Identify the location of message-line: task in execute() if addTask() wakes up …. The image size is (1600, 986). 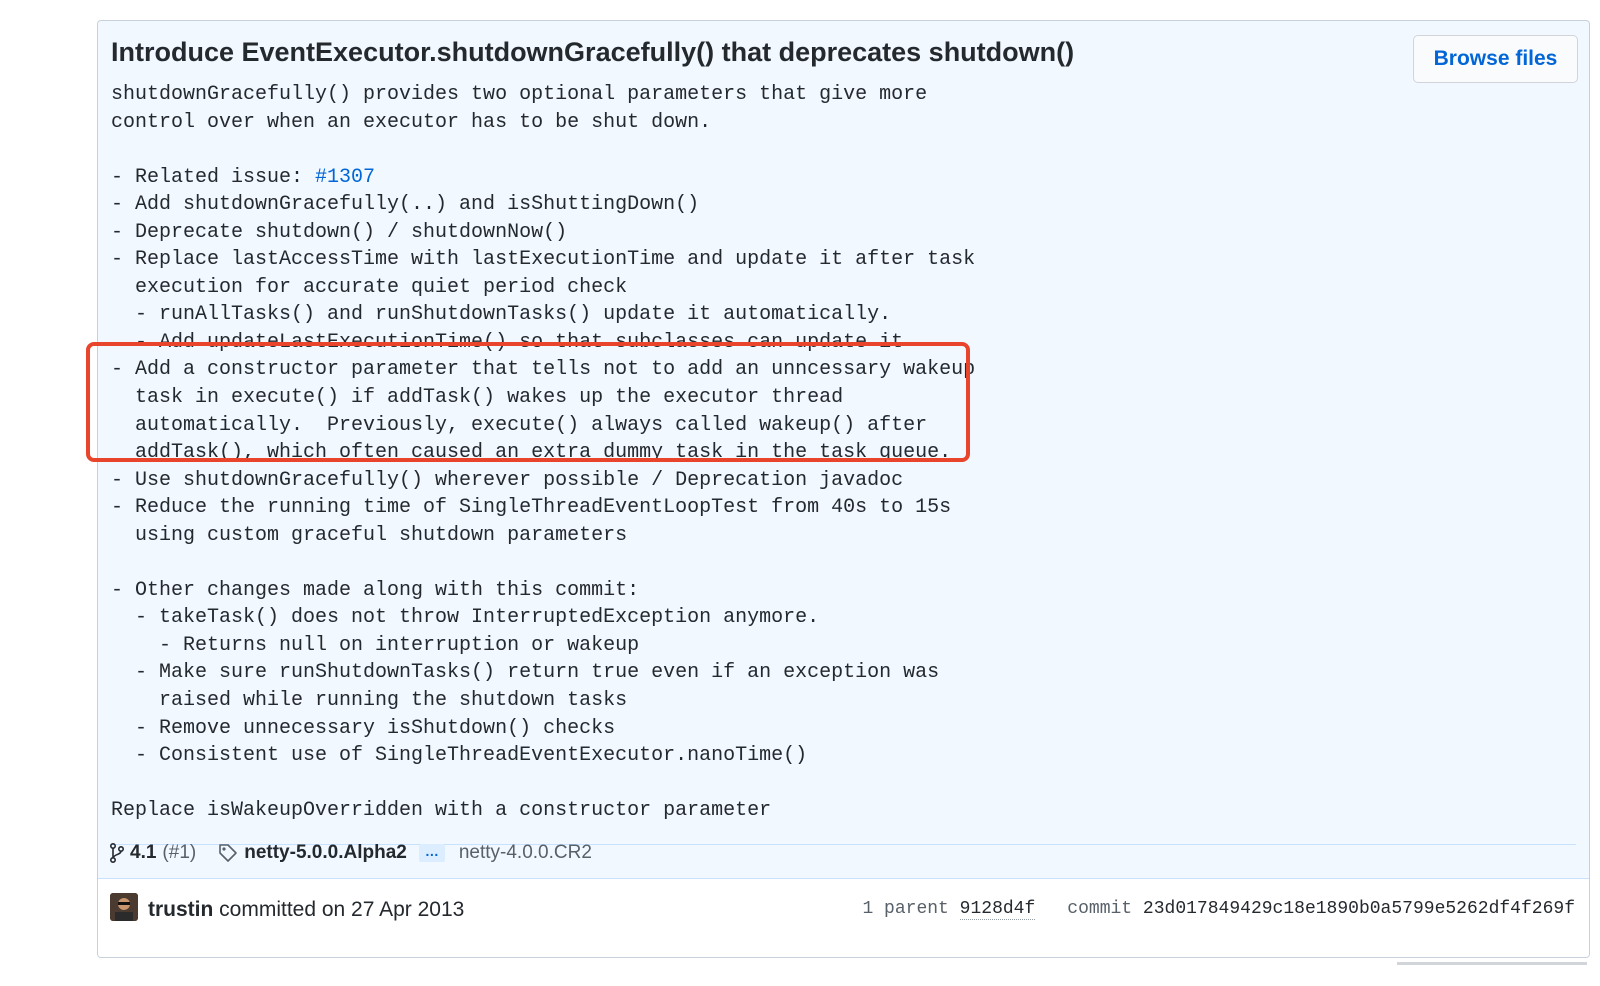
(543, 398).